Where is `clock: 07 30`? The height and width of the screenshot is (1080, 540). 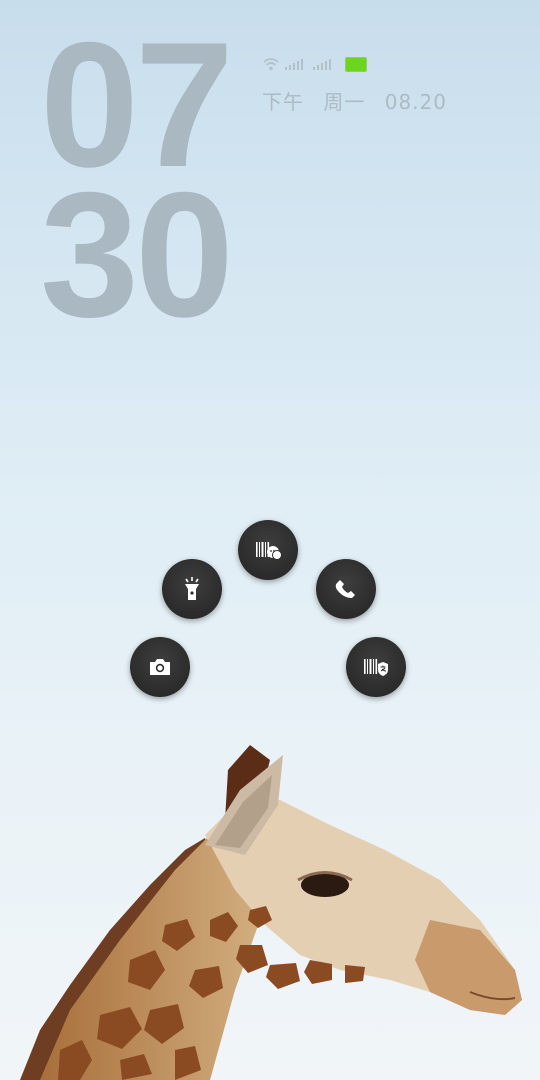 clock: 07 30 is located at coordinates (137, 185).